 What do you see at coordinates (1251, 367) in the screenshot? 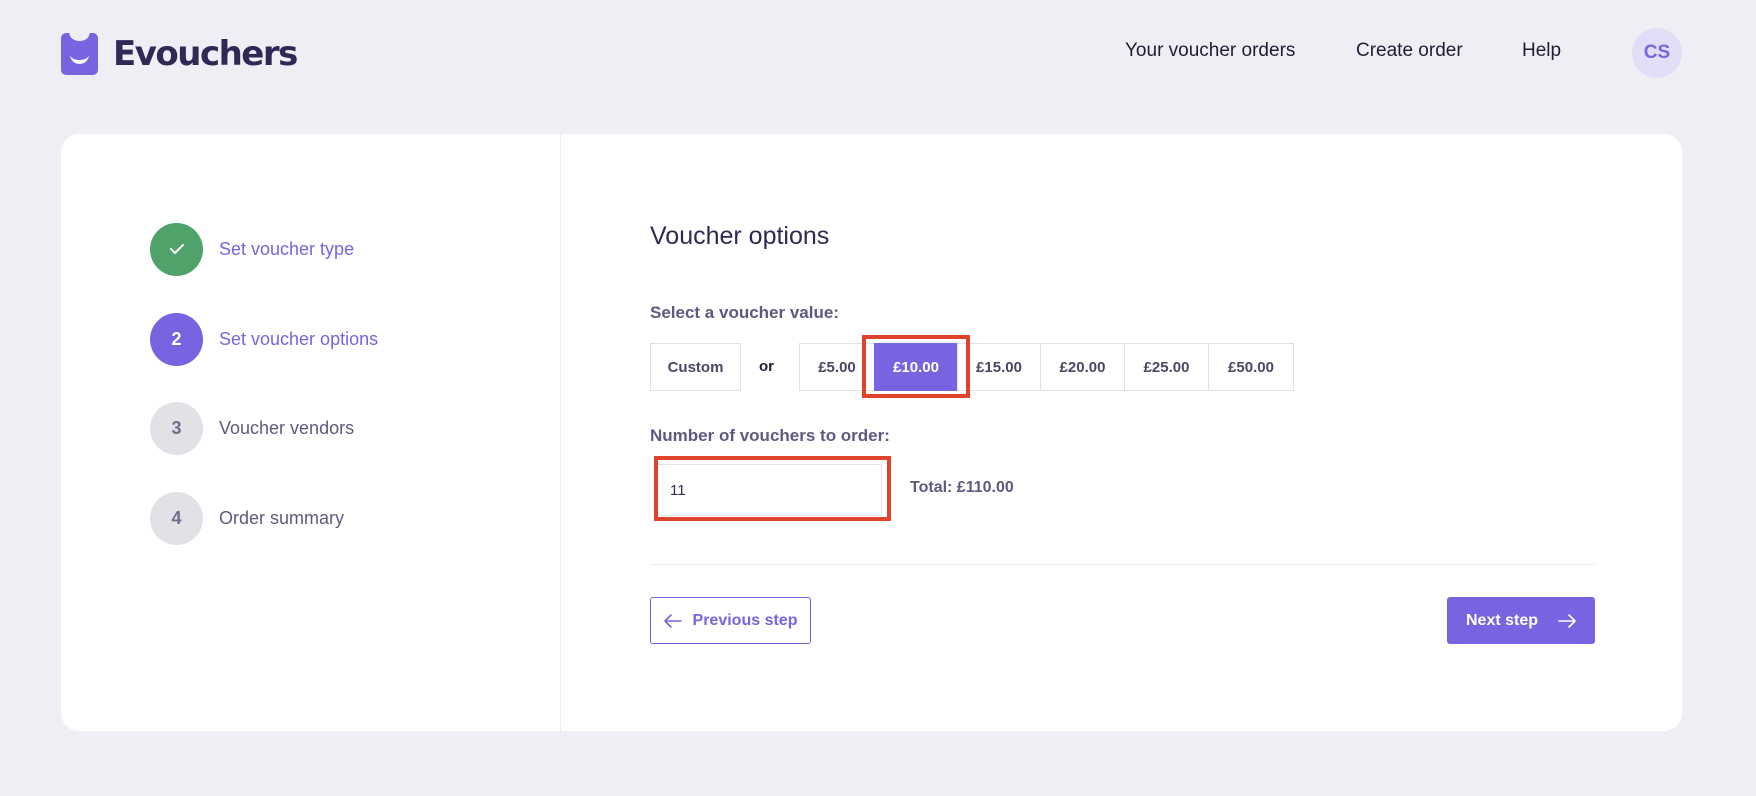
I see `value-option-50: £50.00` at bounding box center [1251, 367].